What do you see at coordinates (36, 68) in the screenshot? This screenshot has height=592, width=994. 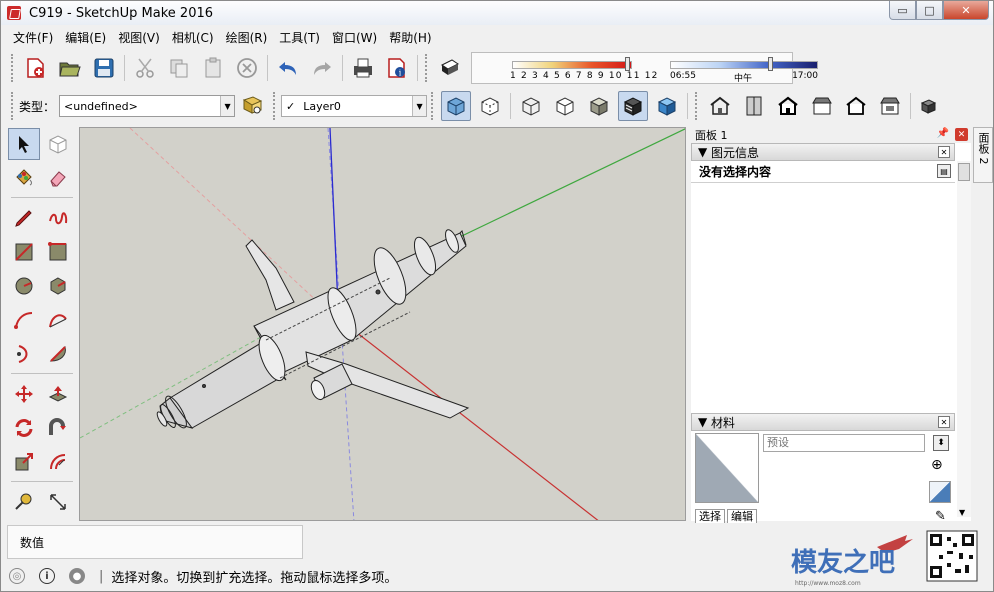 I see `new-model-icon` at bounding box center [36, 68].